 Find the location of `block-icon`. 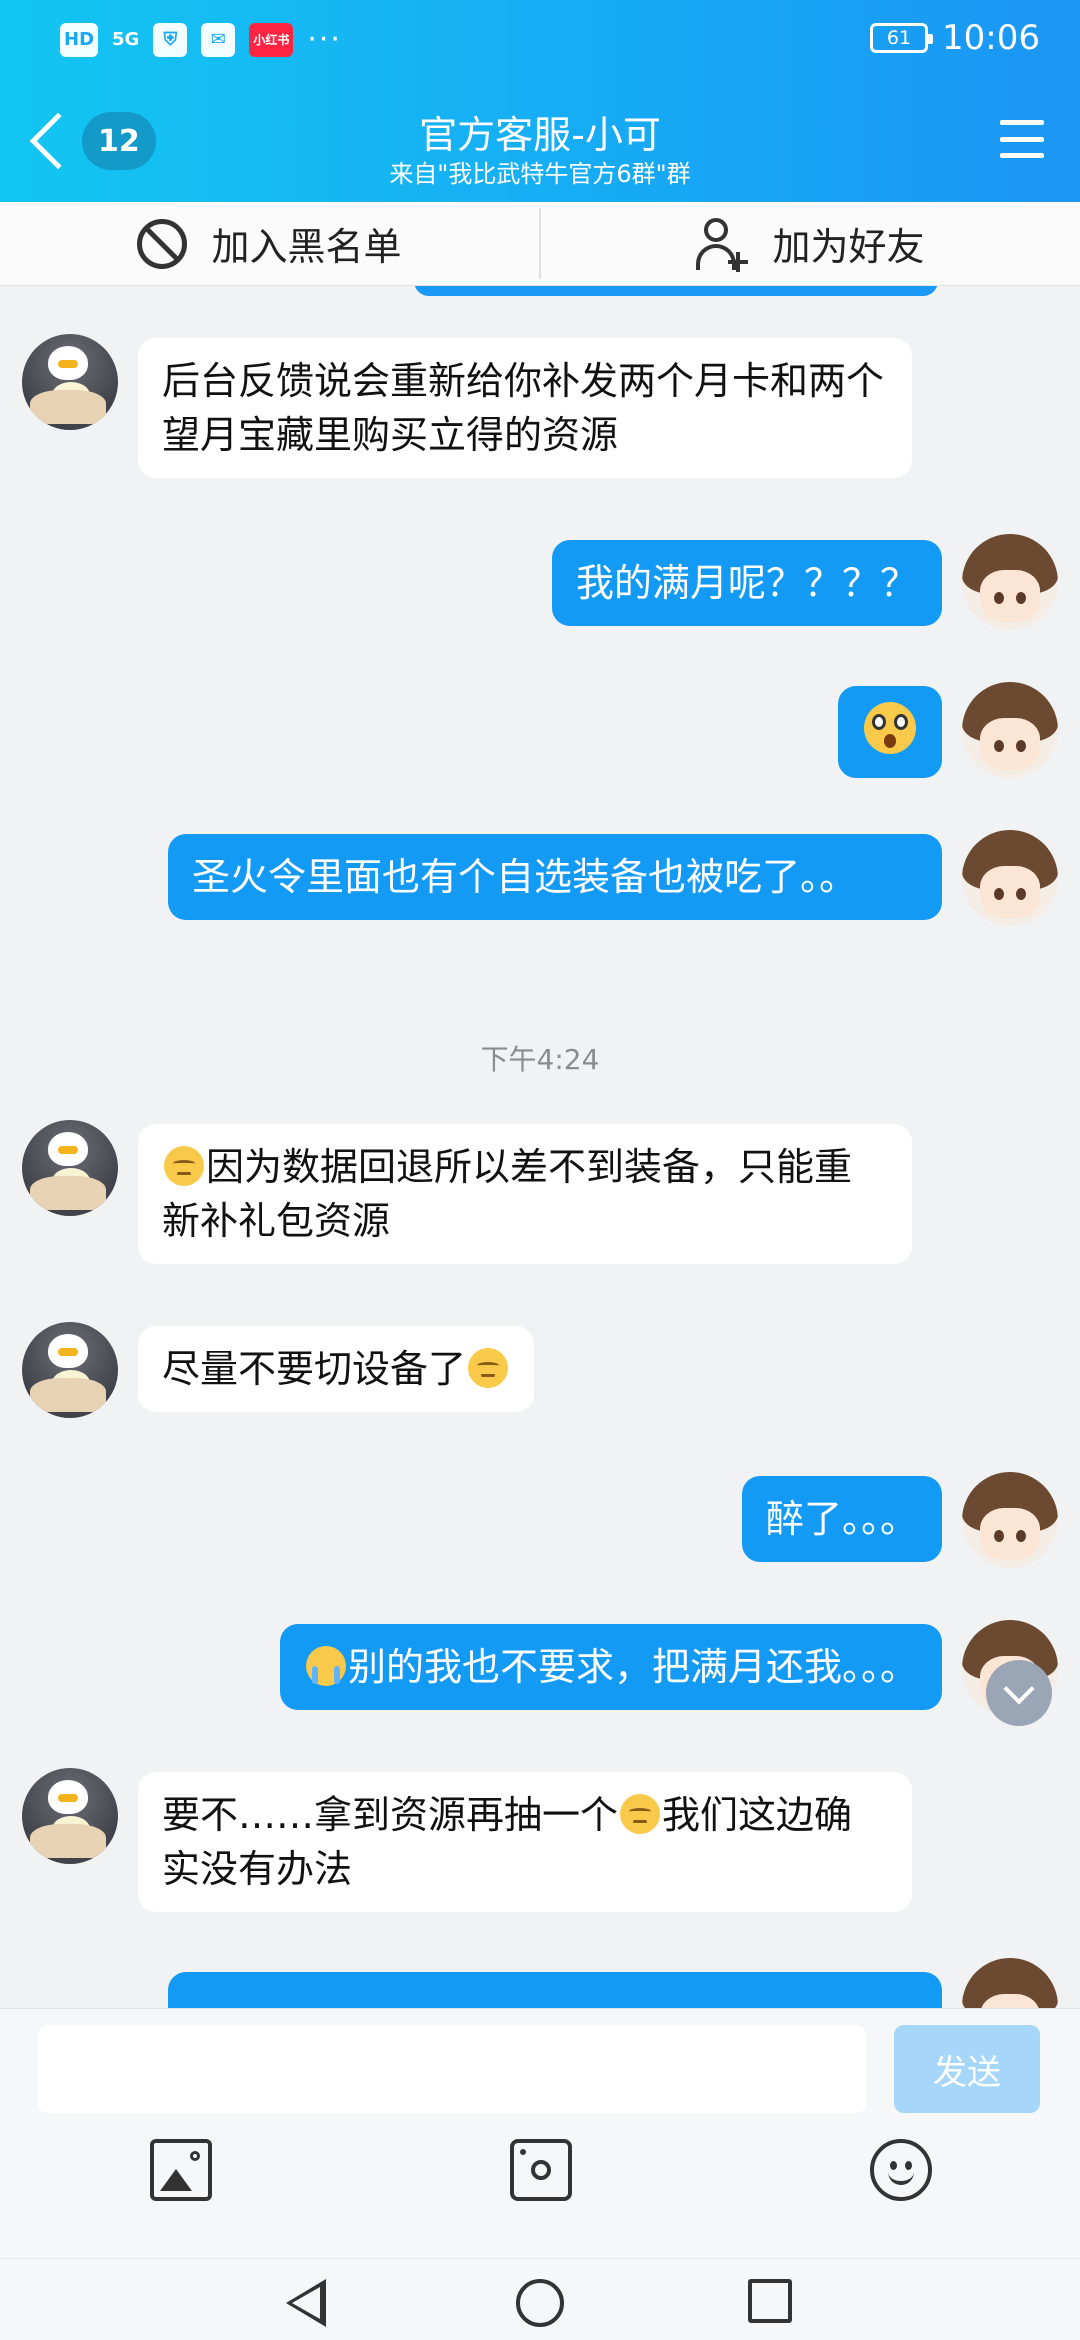

block-icon is located at coordinates (162, 243).